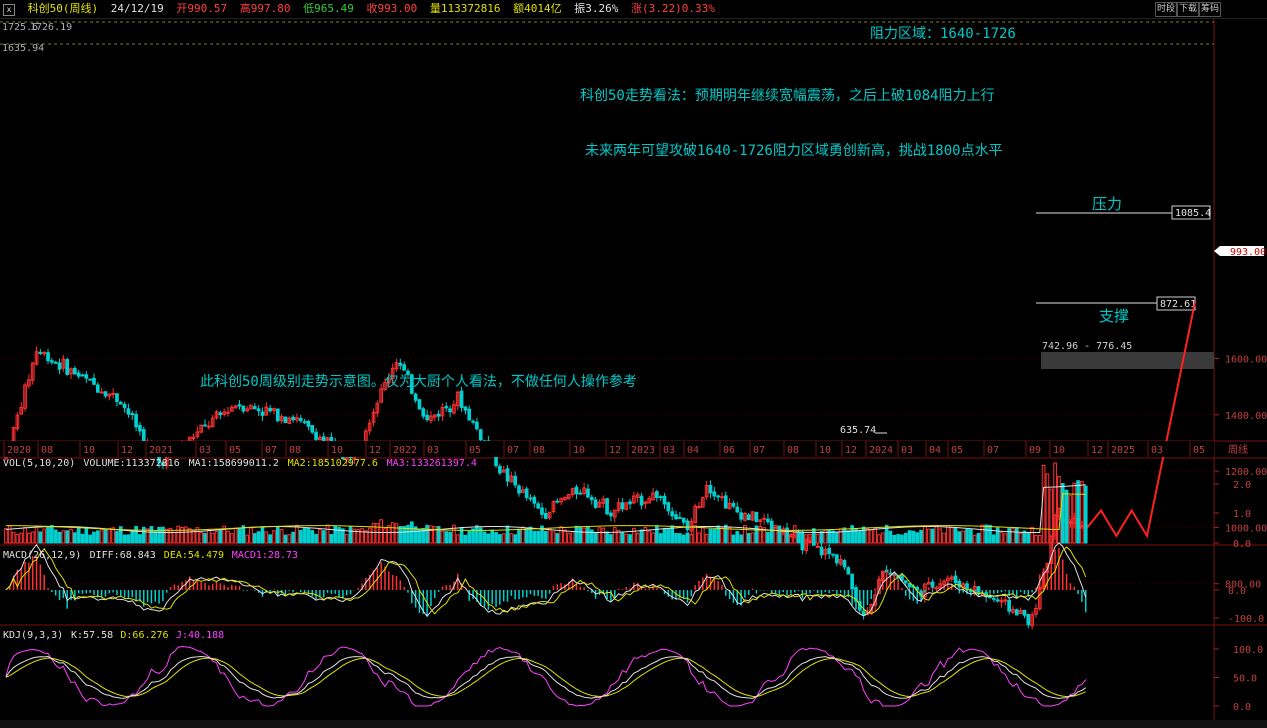 This screenshot has height=728, width=1267. I want to click on vol-indicator-label: VOLUME:113372816, so click(131, 463).